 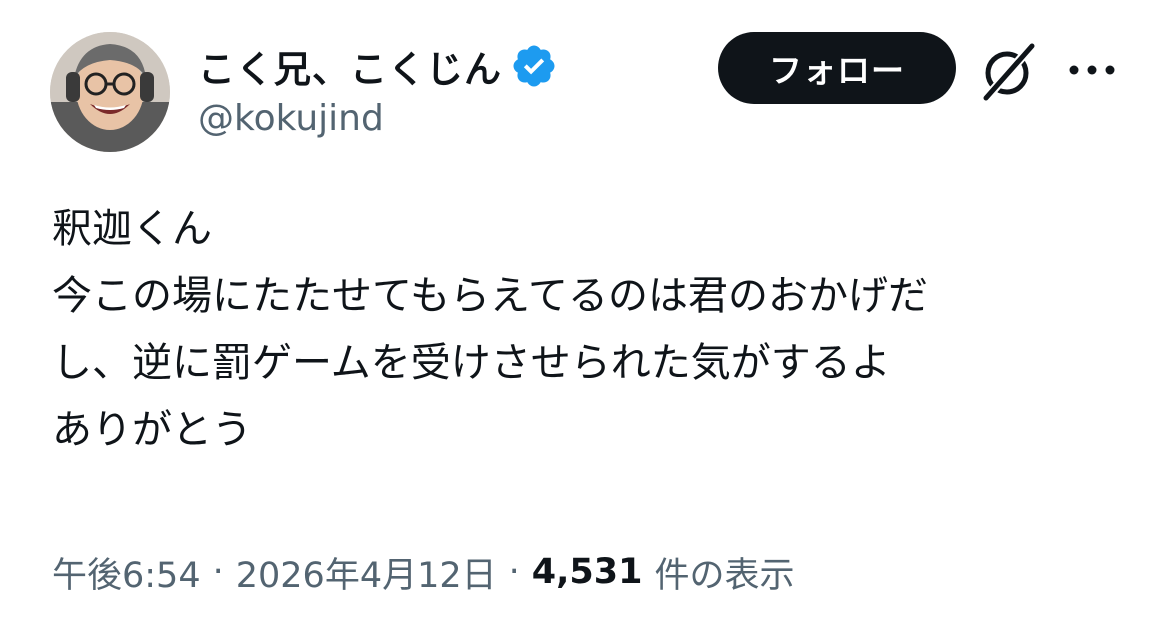 What do you see at coordinates (1092, 70) in the screenshot?
I see `more-horizontal-icon` at bounding box center [1092, 70].